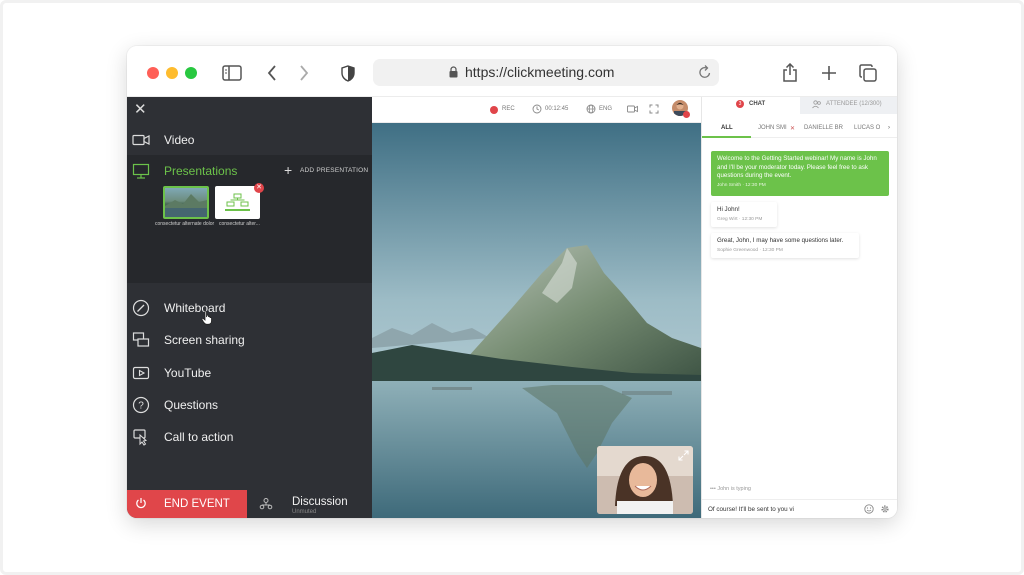 This screenshot has width=1024, height=575. I want to click on menu-item-call-to-action: Call to action, so click(249, 437).